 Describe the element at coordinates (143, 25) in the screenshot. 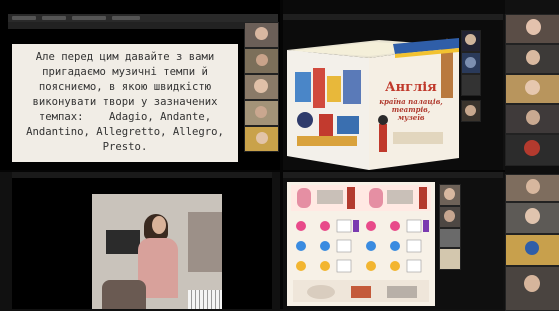

I see `browser-address-bar` at that location.